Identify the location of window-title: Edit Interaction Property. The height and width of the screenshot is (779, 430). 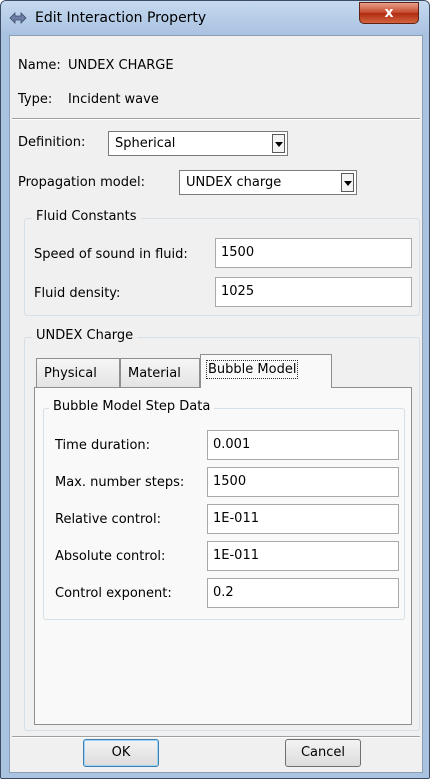
(121, 18).